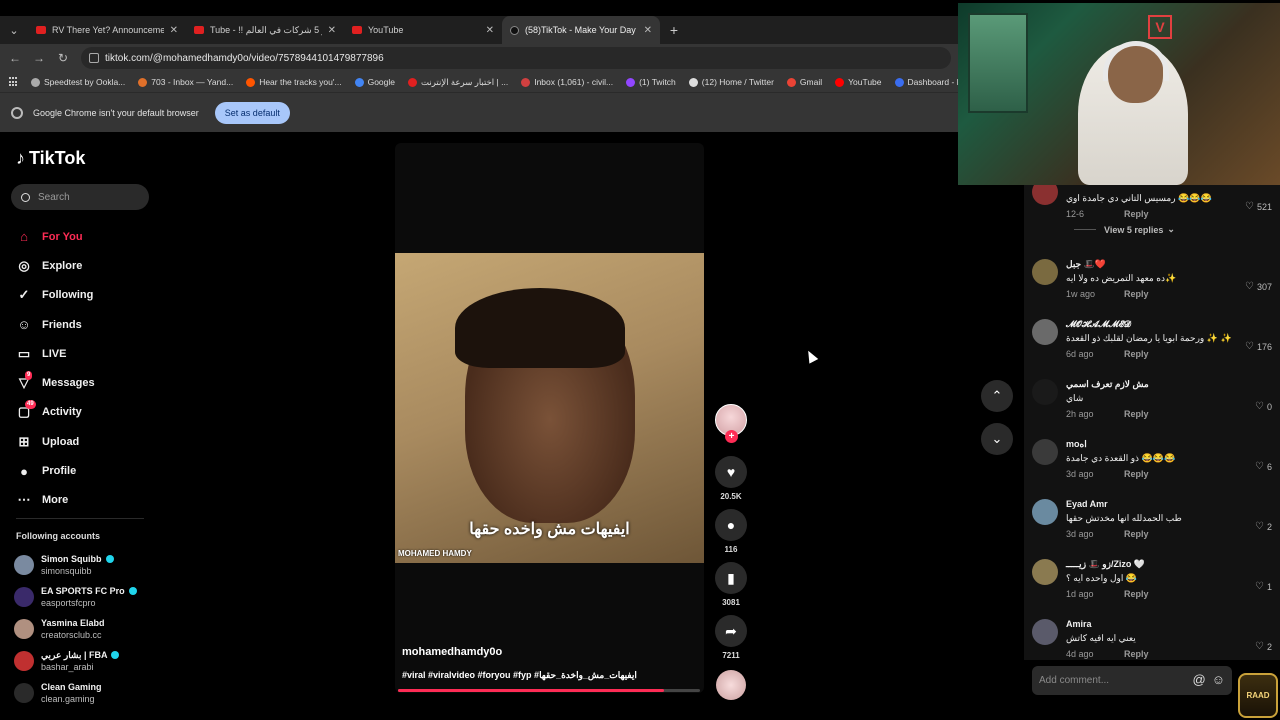  What do you see at coordinates (26, 410) in the screenshot?
I see `activity-icon: ▢ 49` at bounding box center [26, 410].